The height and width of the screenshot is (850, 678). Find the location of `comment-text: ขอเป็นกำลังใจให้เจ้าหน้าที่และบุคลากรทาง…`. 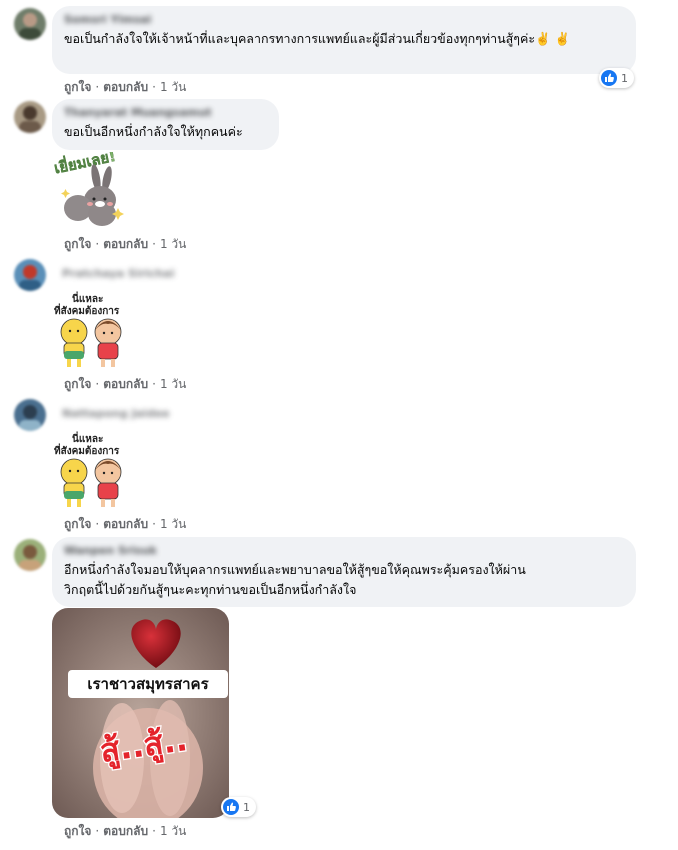

comment-text: ขอเป็นกำลังใจให้เจ้าหน้าที่และบุคลากรทาง… is located at coordinates (317, 38).